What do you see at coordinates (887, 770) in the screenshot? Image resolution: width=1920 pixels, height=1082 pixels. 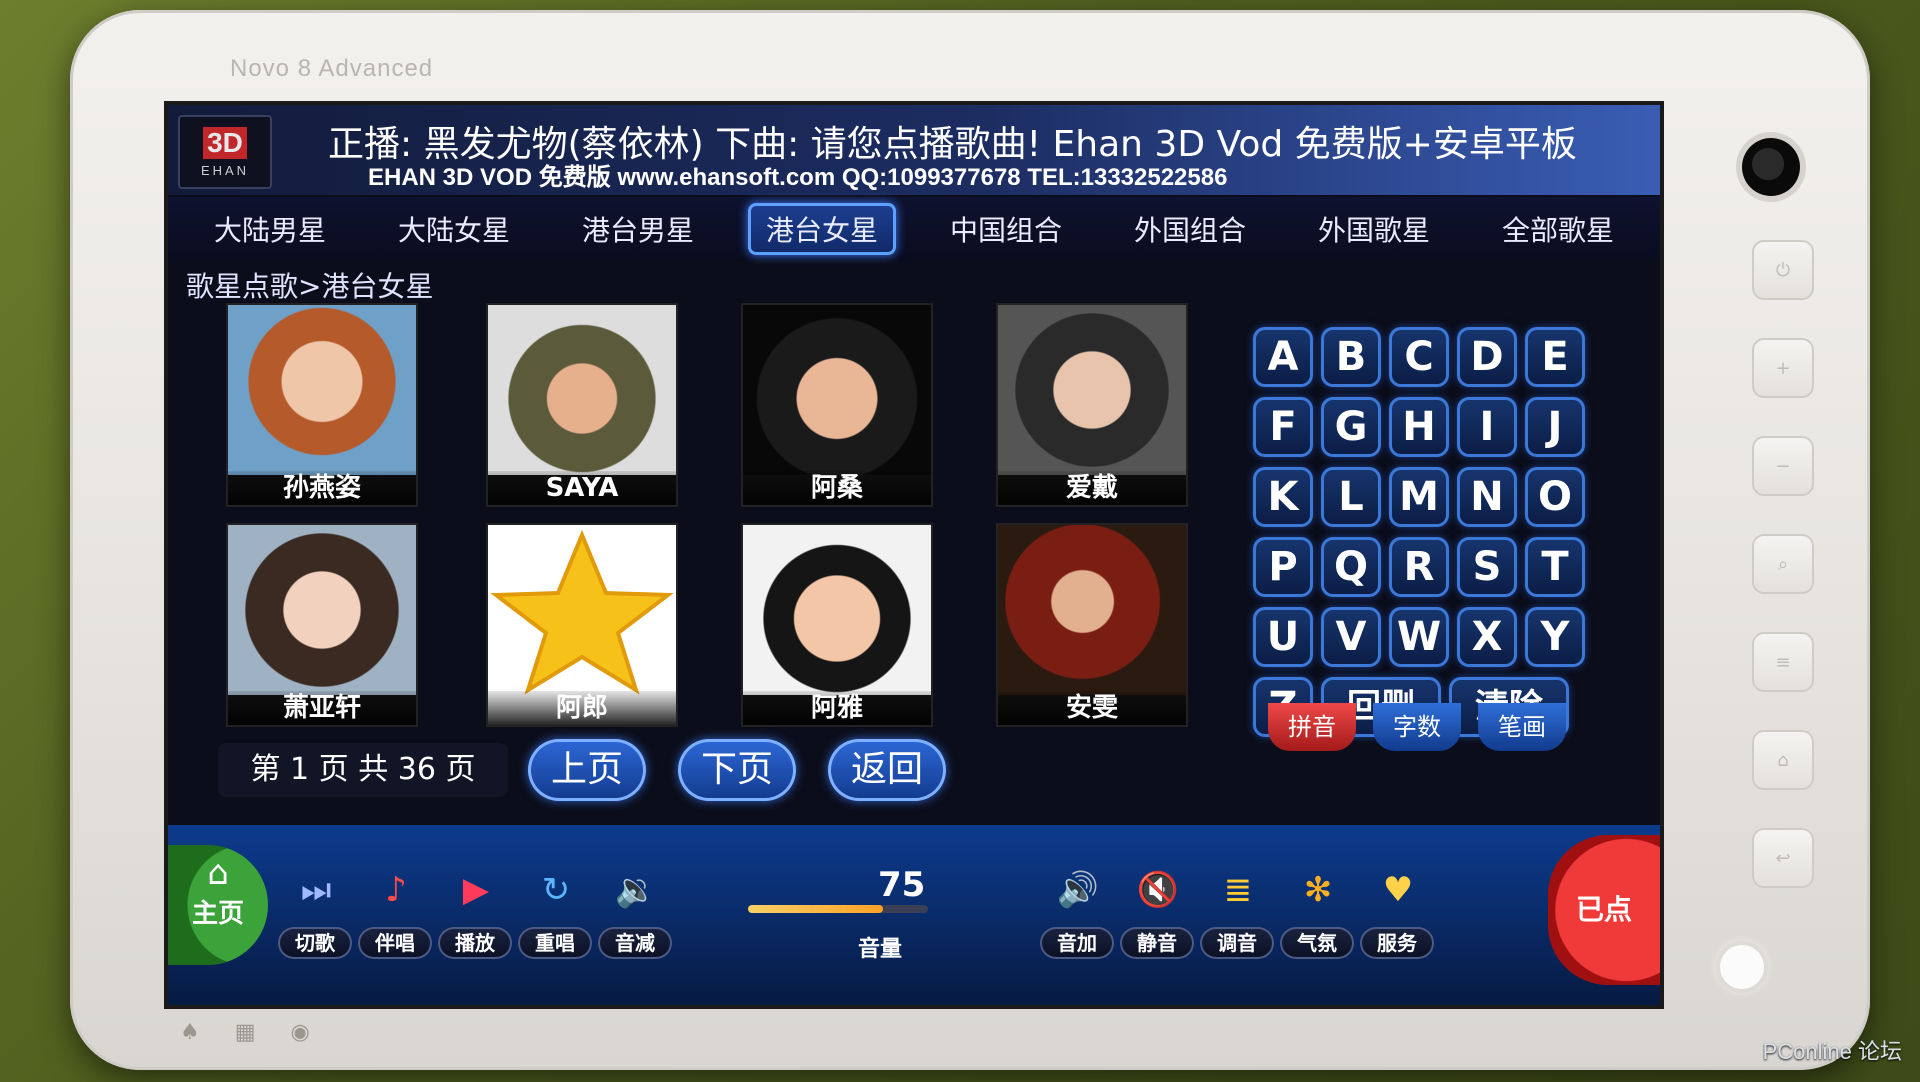 I see `back-button: 返回` at bounding box center [887, 770].